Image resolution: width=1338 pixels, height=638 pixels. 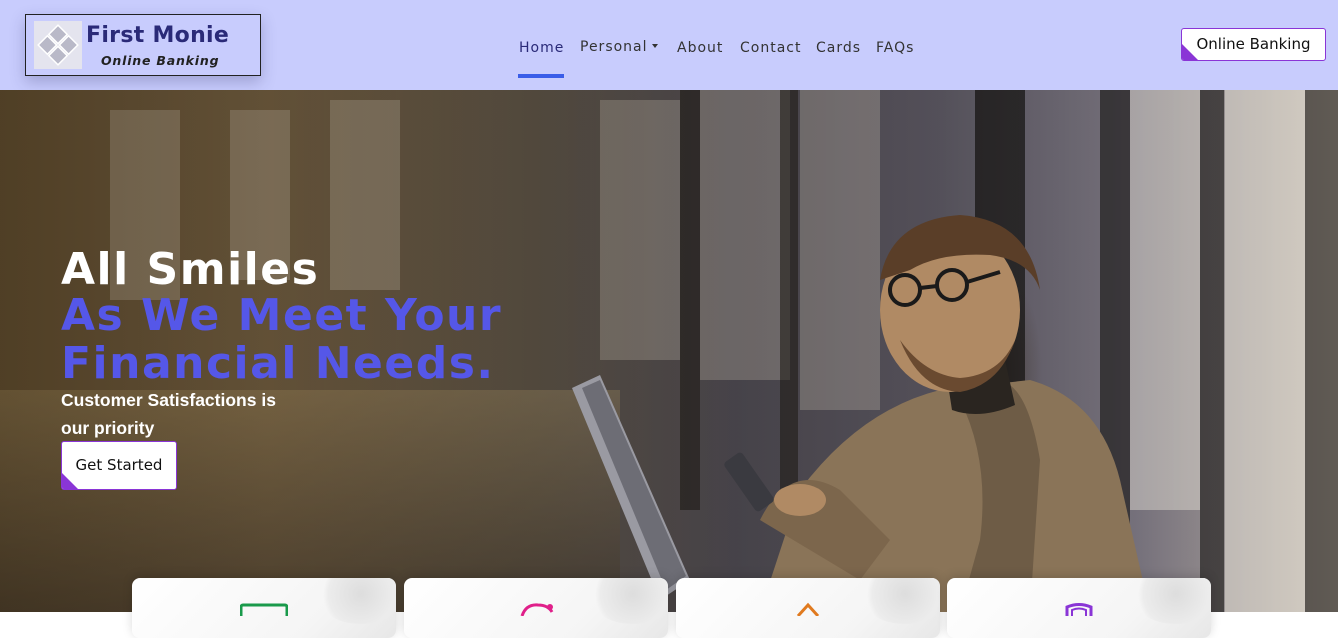 What do you see at coordinates (541, 76) in the screenshot?
I see `active-nav-underline` at bounding box center [541, 76].